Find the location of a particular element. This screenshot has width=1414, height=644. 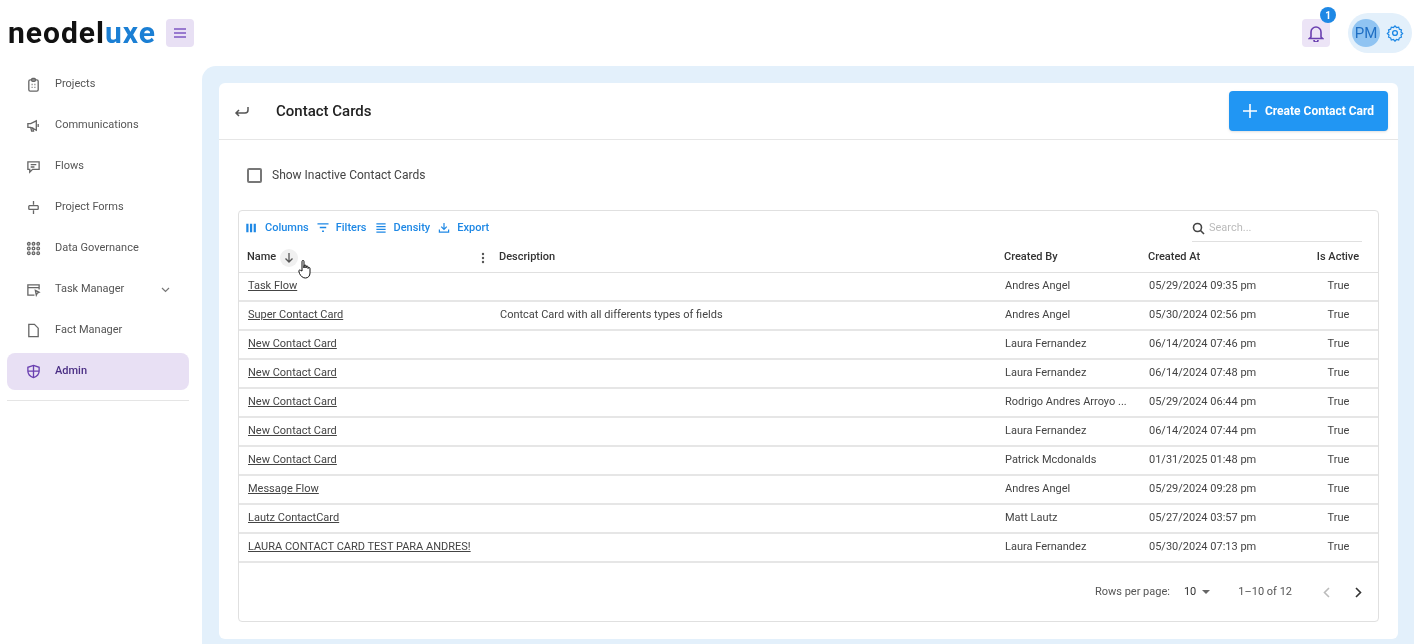

toolbar-button: Density is located at coordinates (402, 228).